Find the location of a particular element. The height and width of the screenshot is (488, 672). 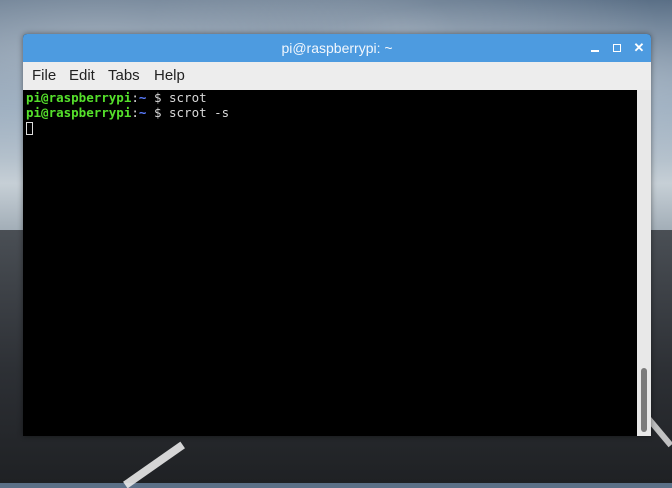

menu-file: File is located at coordinates (44, 75).